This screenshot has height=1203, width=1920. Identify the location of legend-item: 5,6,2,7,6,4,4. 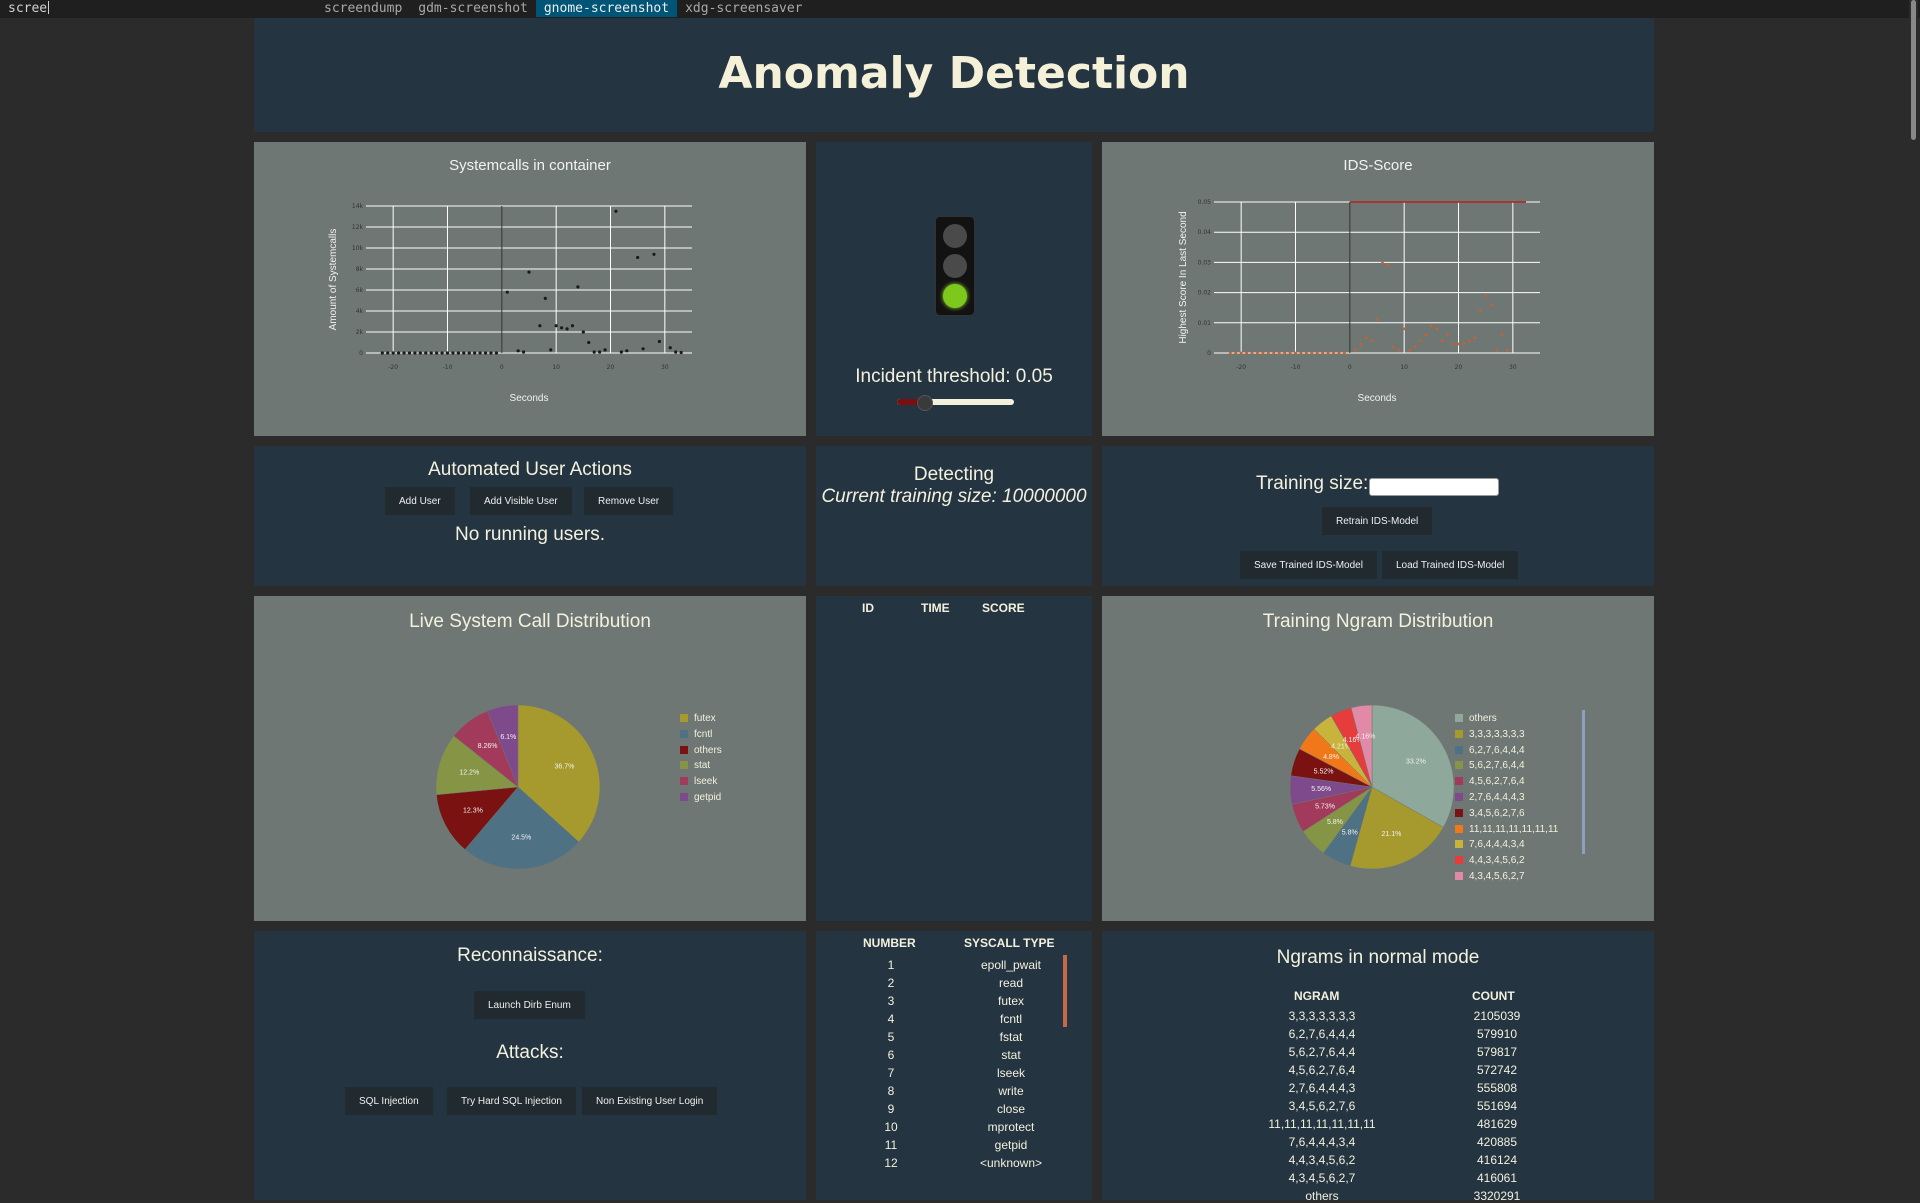
(1490, 765).